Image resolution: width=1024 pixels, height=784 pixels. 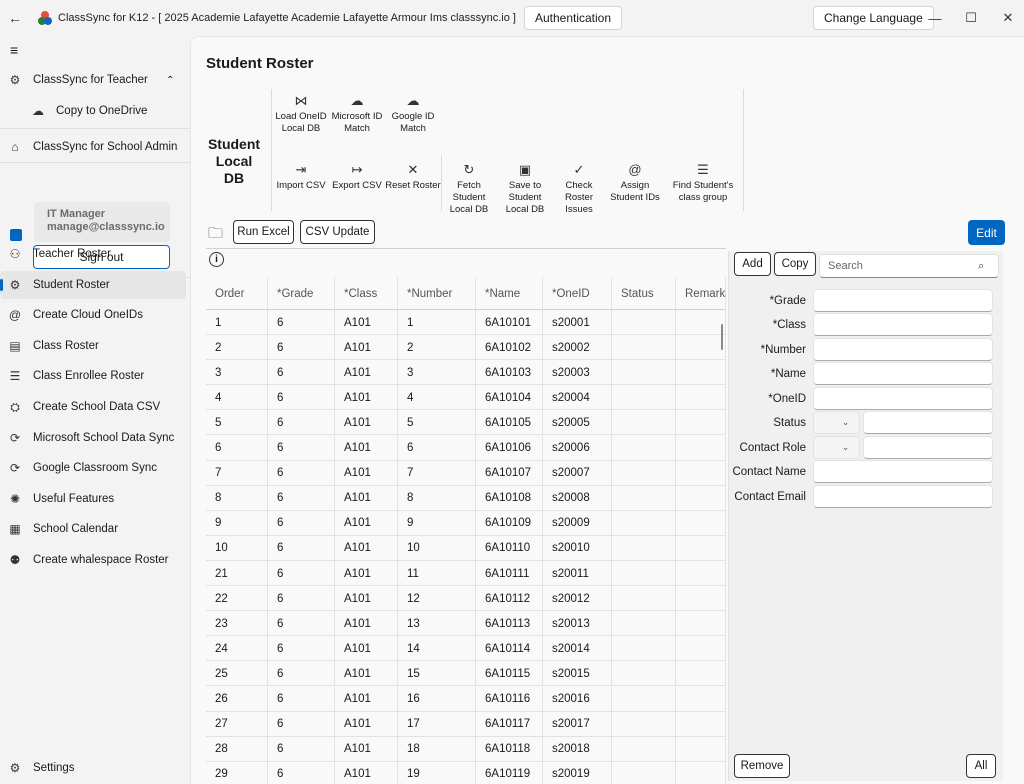 I want to click on back-arrow-icon: ←, so click(x=15, y=18).